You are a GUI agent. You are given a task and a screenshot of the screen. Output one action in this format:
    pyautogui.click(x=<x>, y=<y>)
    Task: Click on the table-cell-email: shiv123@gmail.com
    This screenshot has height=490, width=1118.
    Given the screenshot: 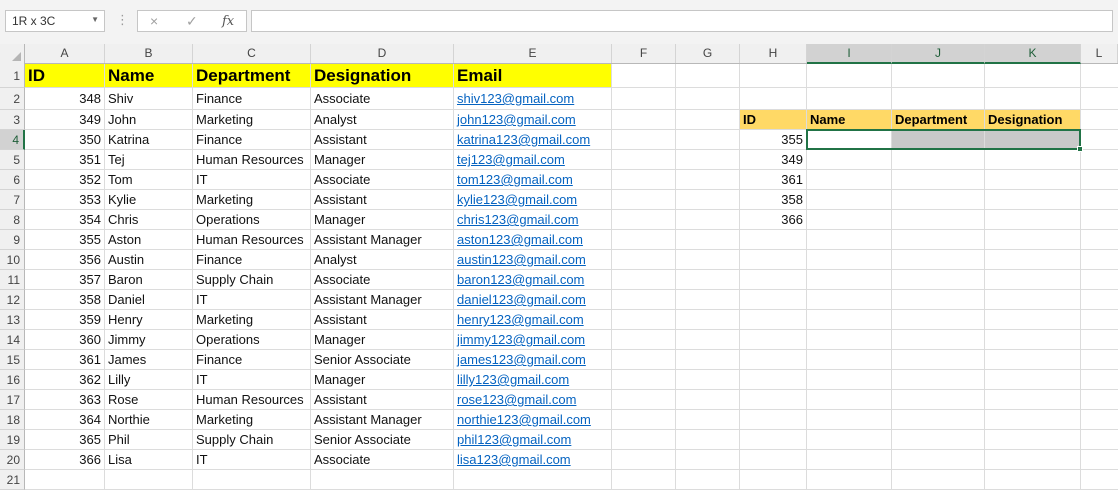 What is the action you would take?
    pyautogui.click(x=532, y=98)
    